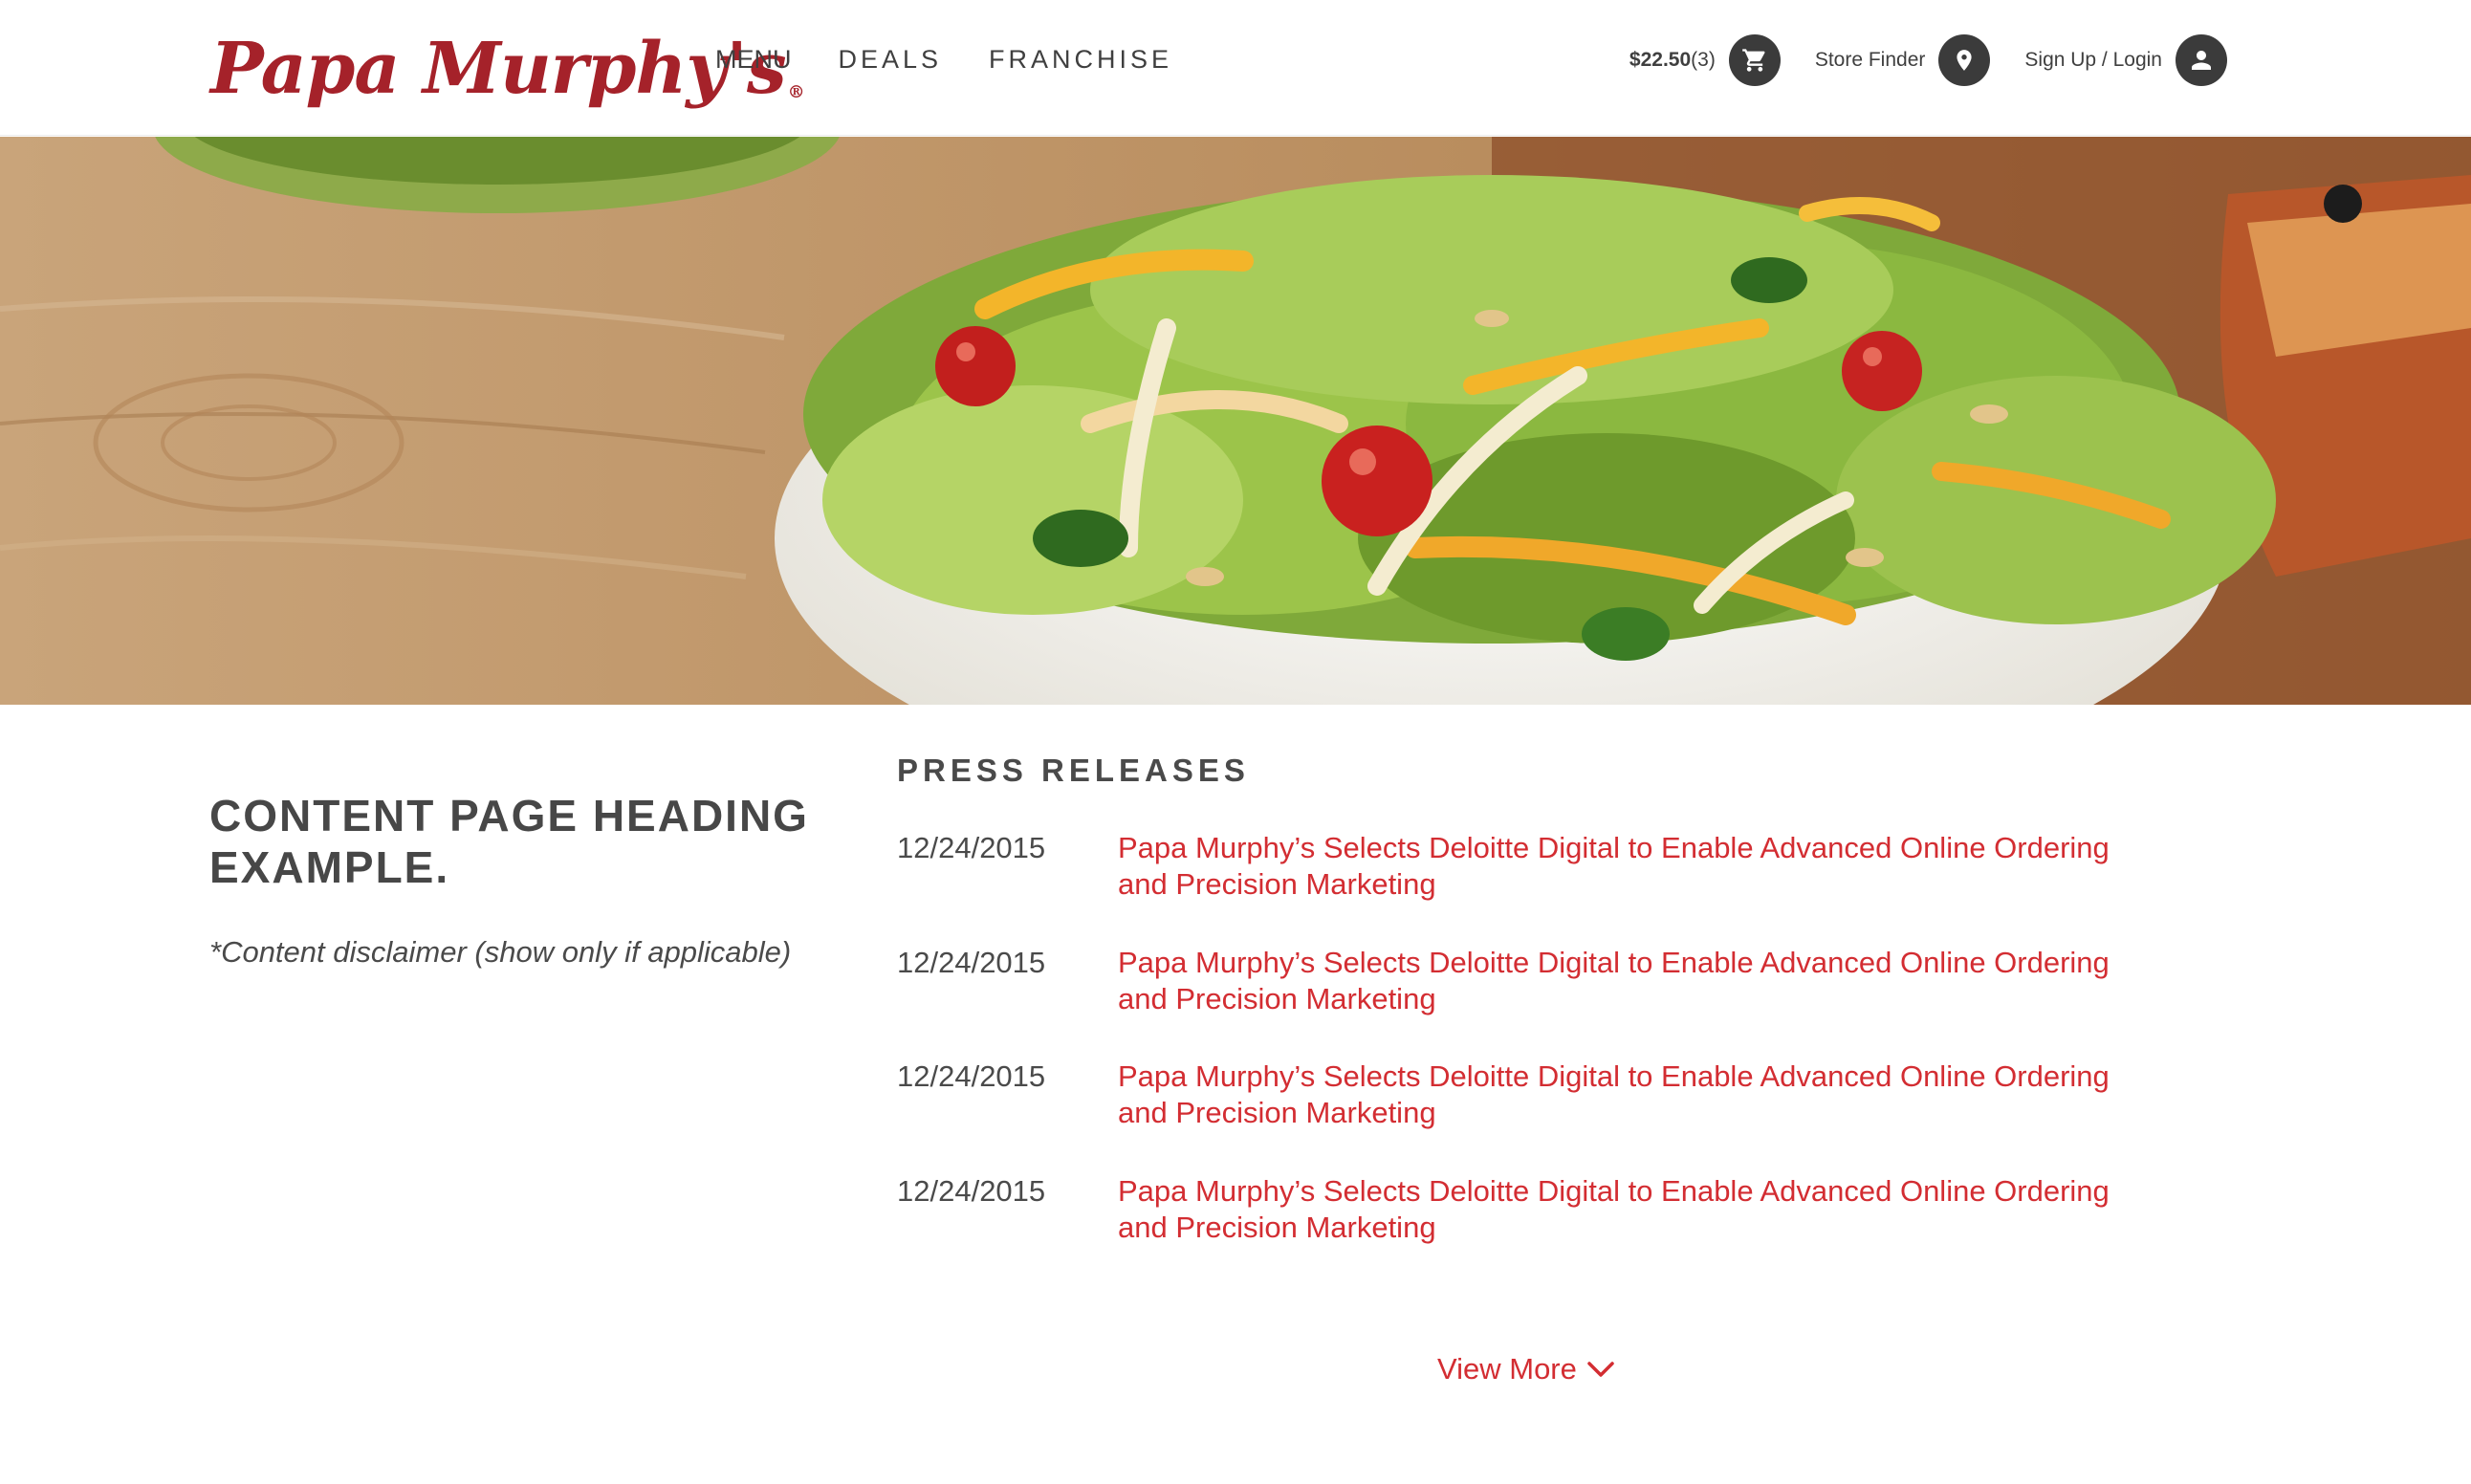 The image size is (2471, 1484). Describe the element at coordinates (1081, 59) in the screenshot. I see `nav-franchise: FRANCHISE` at that location.